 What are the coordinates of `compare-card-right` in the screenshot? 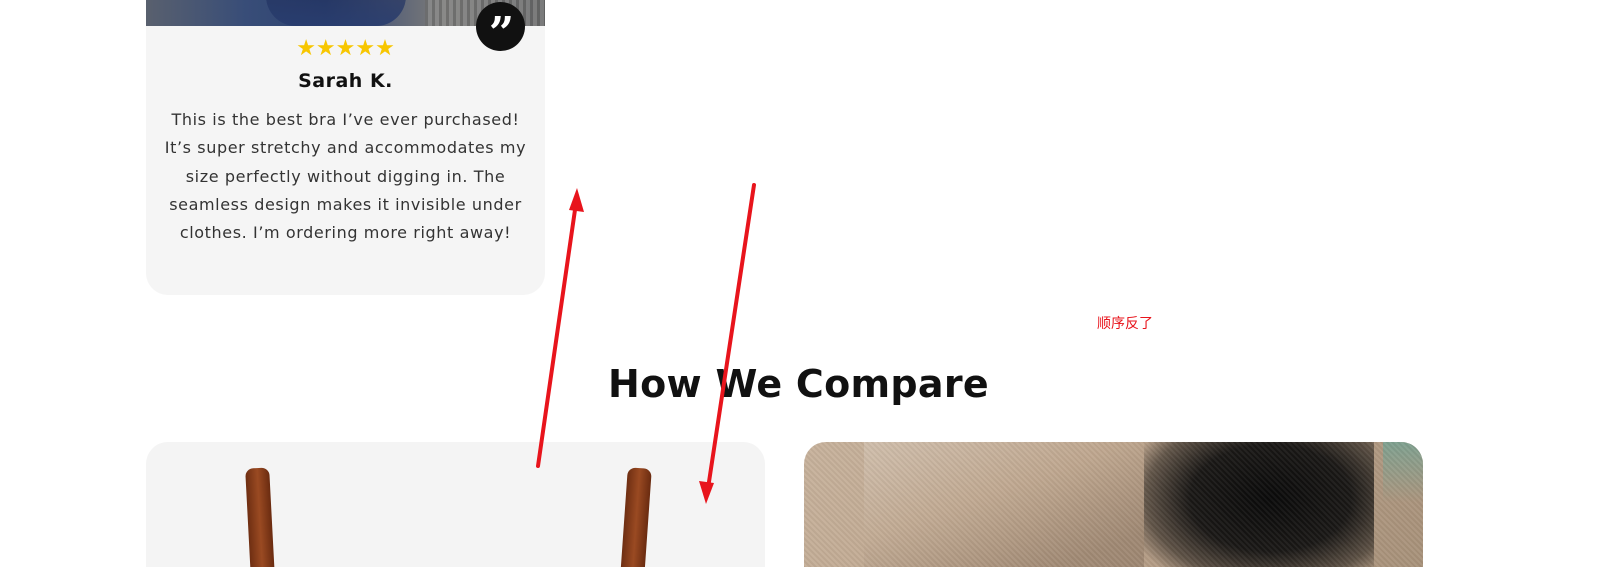 It's located at (1113, 504).